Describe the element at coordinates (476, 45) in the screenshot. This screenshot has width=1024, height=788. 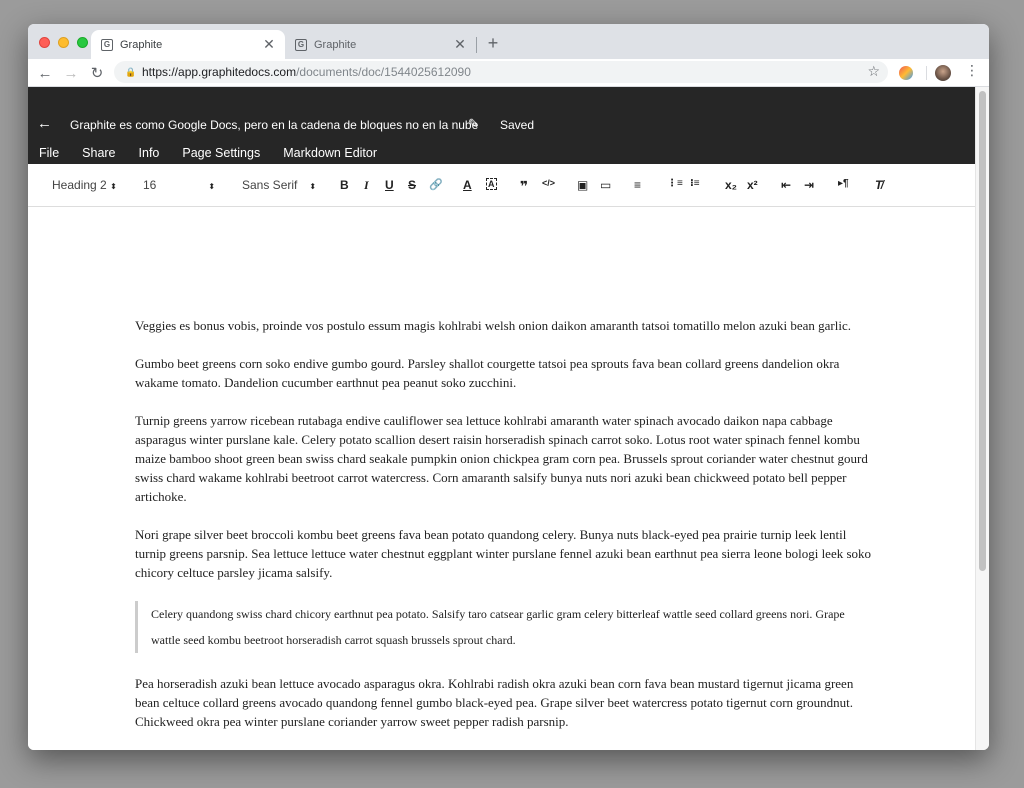
I see `tab-separator` at that location.